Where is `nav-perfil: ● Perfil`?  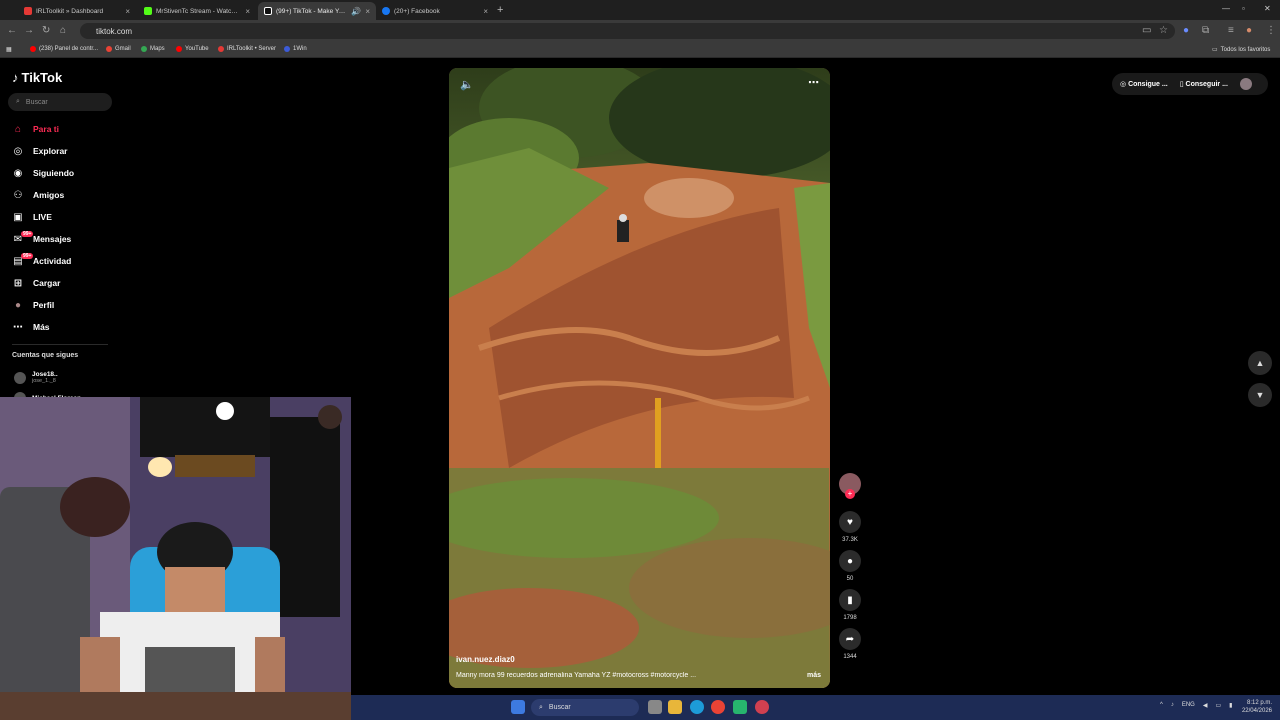 nav-perfil: ● Perfil is located at coordinates (32, 305).